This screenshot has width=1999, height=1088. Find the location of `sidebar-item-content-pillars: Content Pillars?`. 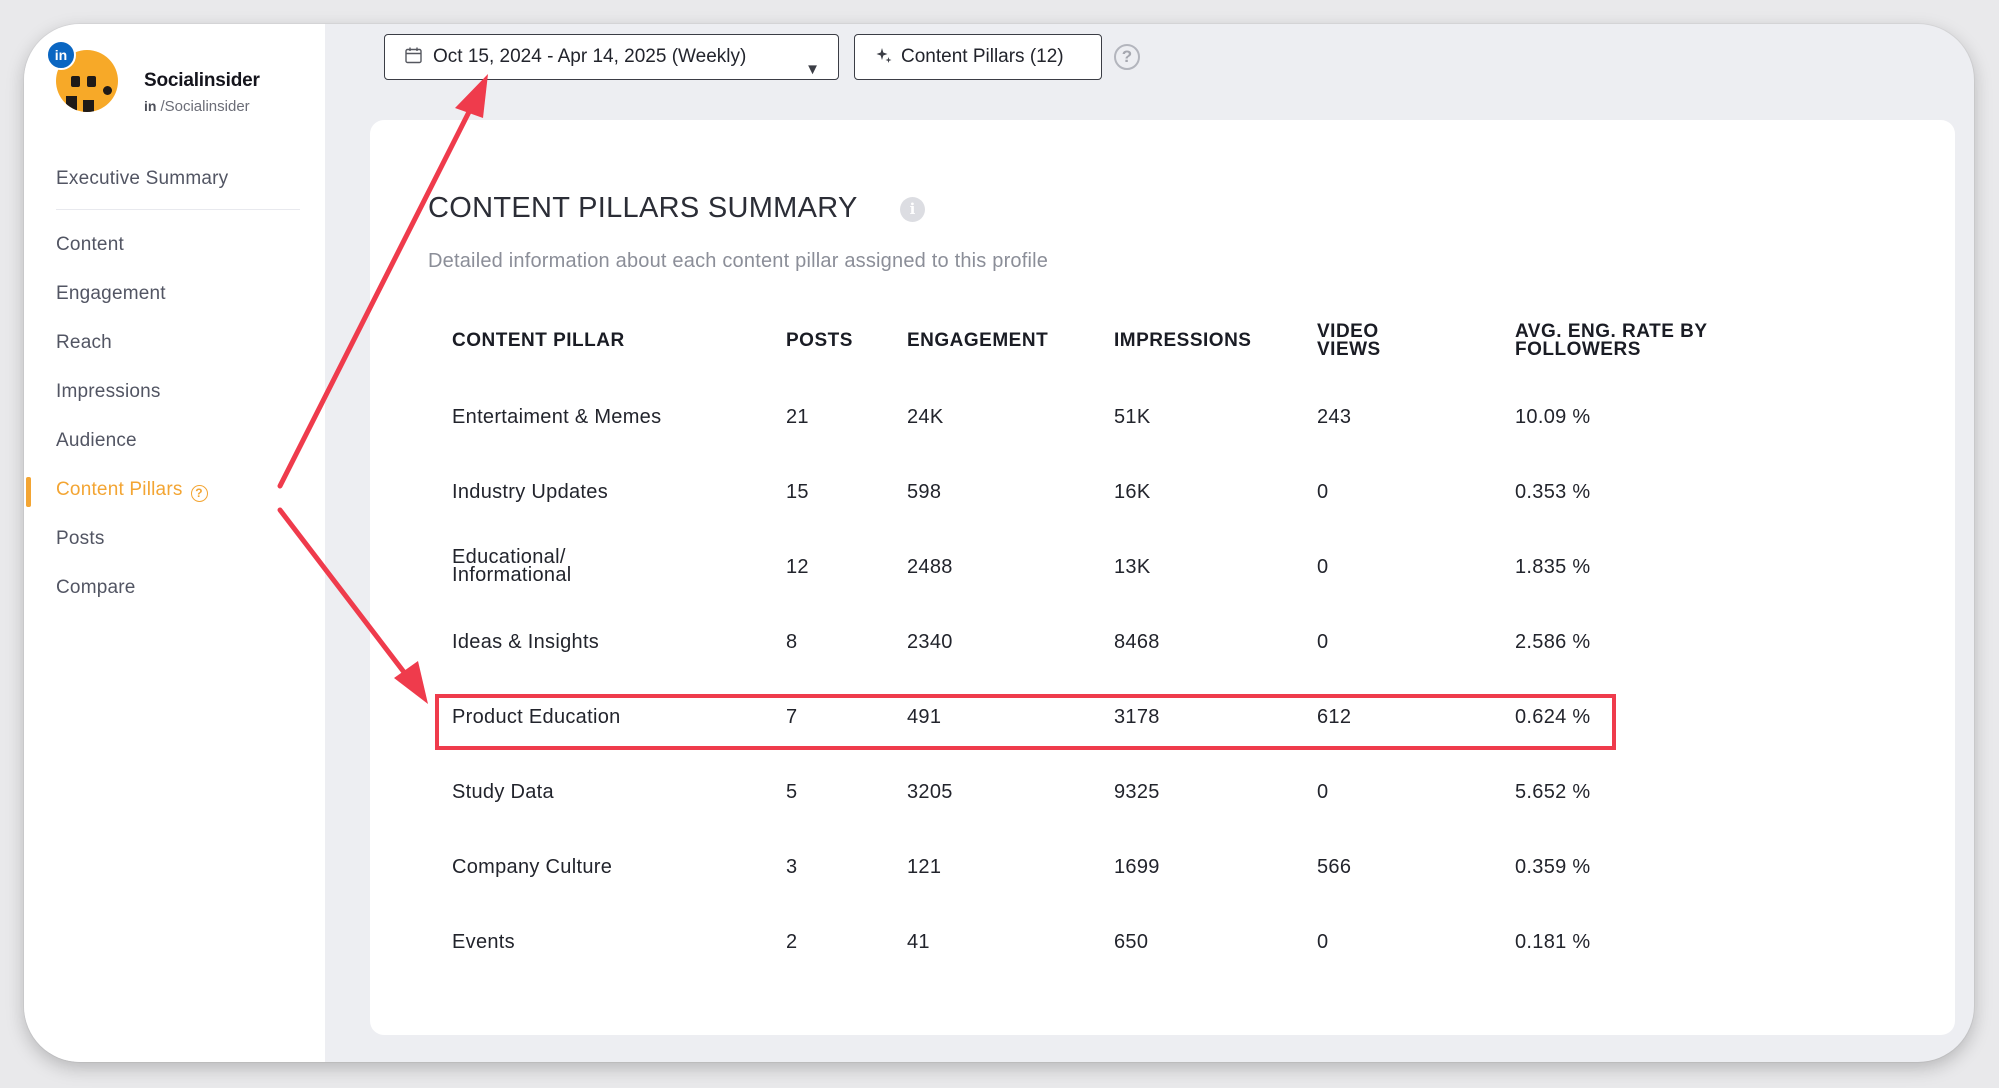

sidebar-item-content-pillars: Content Pillars? is located at coordinates (174, 489).